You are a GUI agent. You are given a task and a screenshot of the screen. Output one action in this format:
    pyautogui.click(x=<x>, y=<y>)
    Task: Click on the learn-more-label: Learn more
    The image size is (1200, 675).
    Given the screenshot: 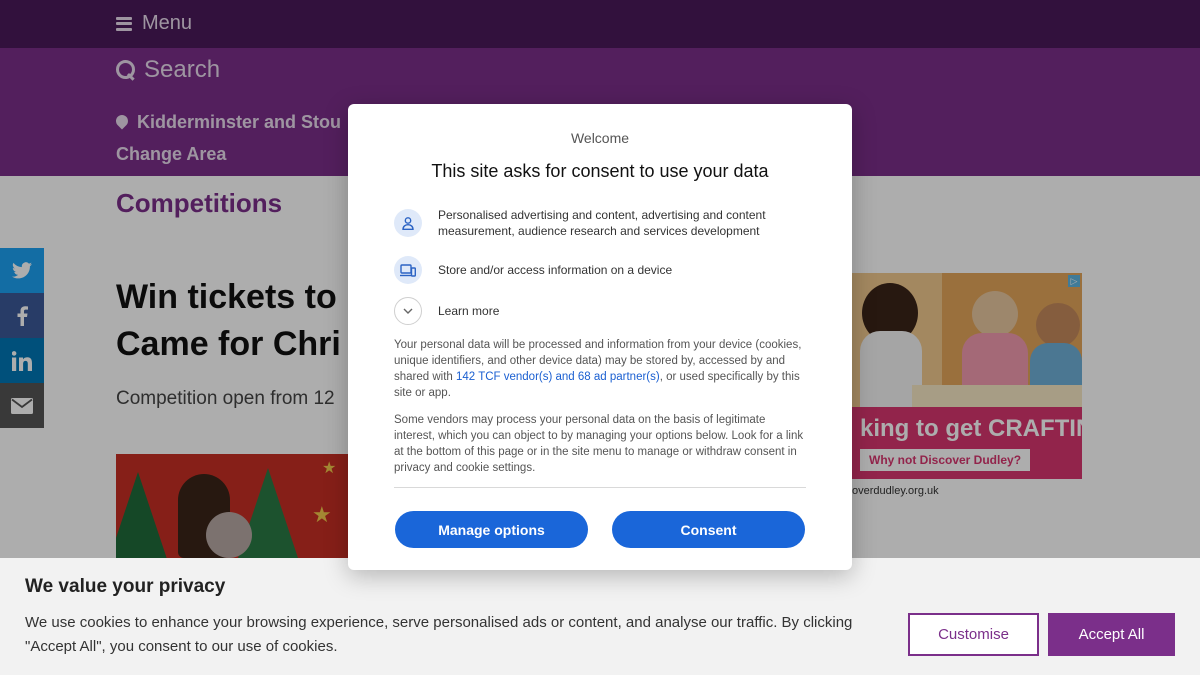 What is the action you would take?
    pyautogui.click(x=468, y=311)
    